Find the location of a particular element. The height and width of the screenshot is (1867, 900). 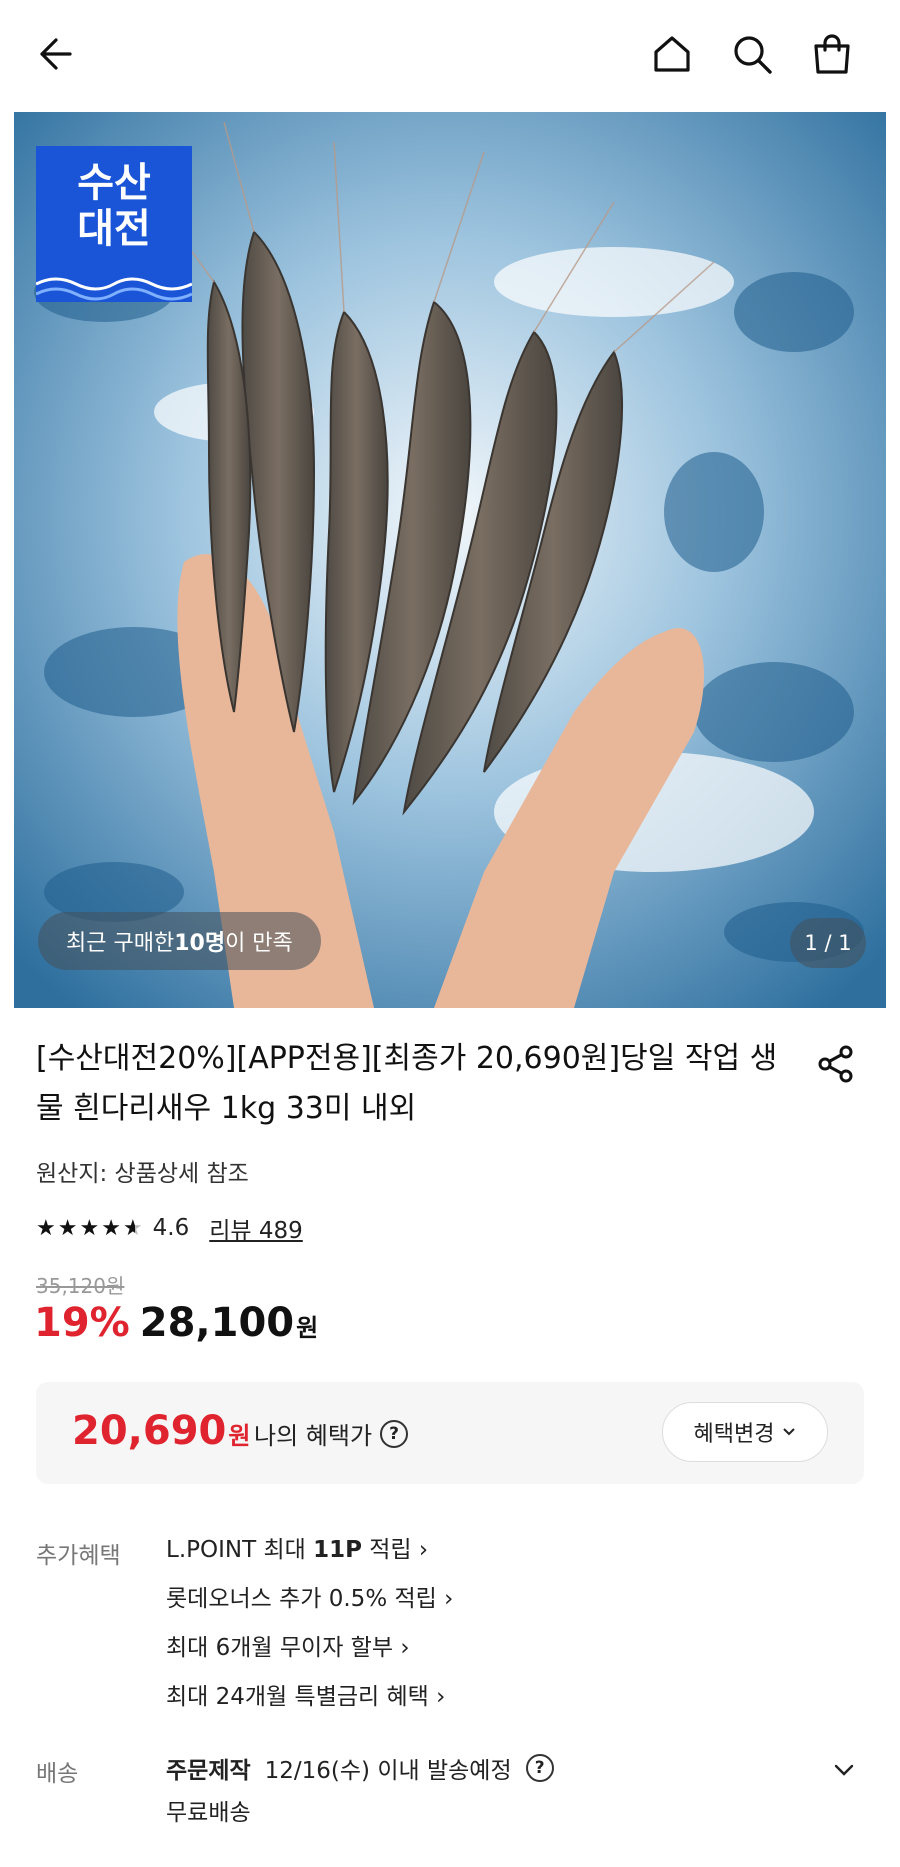

benefit-price-box: 20,690 원 나의 혜택가 ? 혜택변경 is located at coordinates (450, 1433).